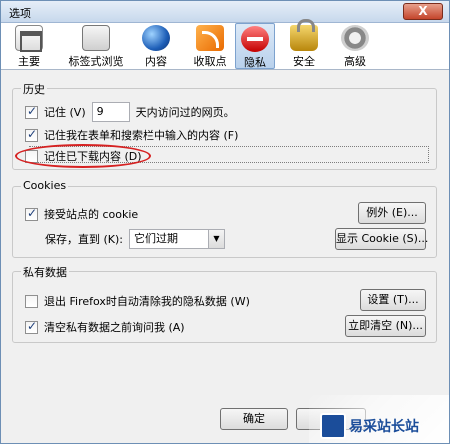 This screenshot has width=450, height=444. What do you see at coordinates (31, 134) in the screenshot?
I see `remember-forms-checkbox` at bounding box center [31, 134].